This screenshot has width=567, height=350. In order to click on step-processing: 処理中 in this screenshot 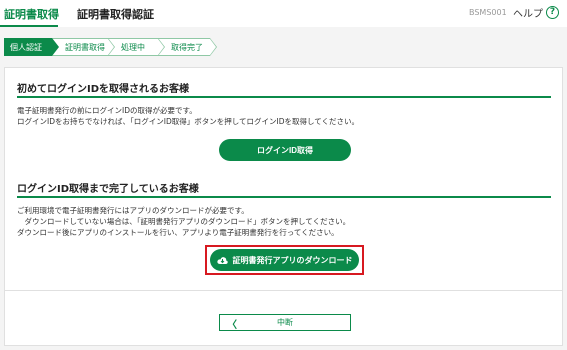, I will do `click(136, 47)`.